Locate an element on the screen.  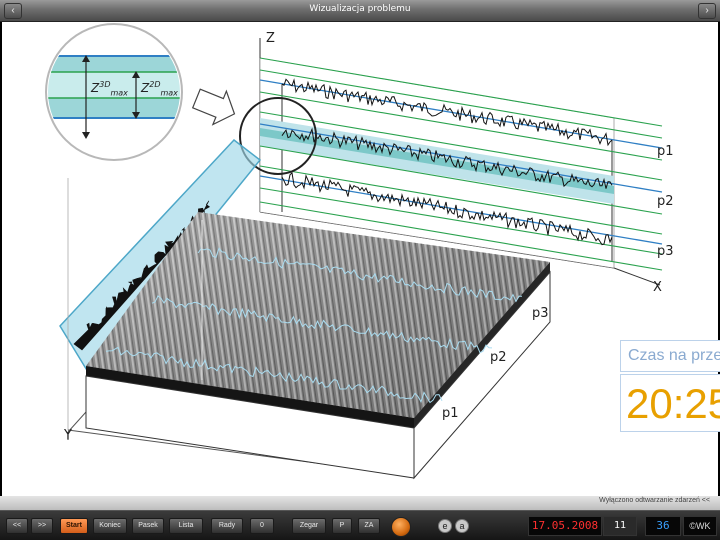
zero-button: 0 is located at coordinates (262, 526).